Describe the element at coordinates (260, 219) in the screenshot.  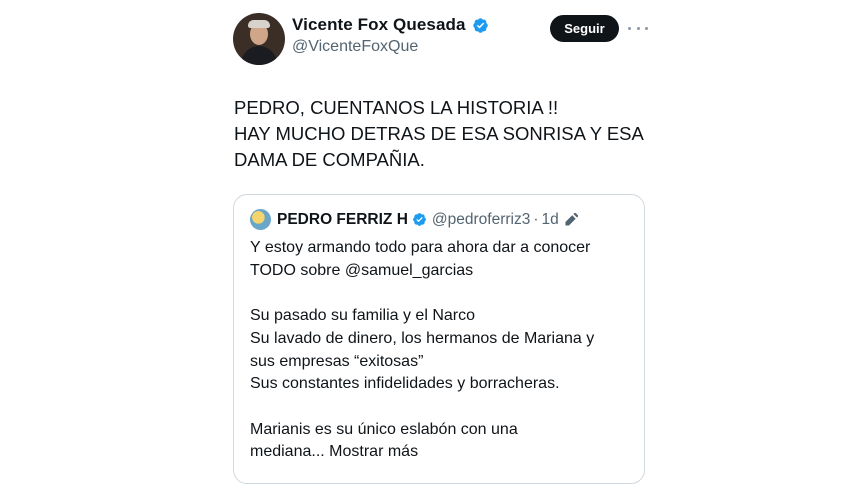
I see `quoted-author-avatar` at that location.